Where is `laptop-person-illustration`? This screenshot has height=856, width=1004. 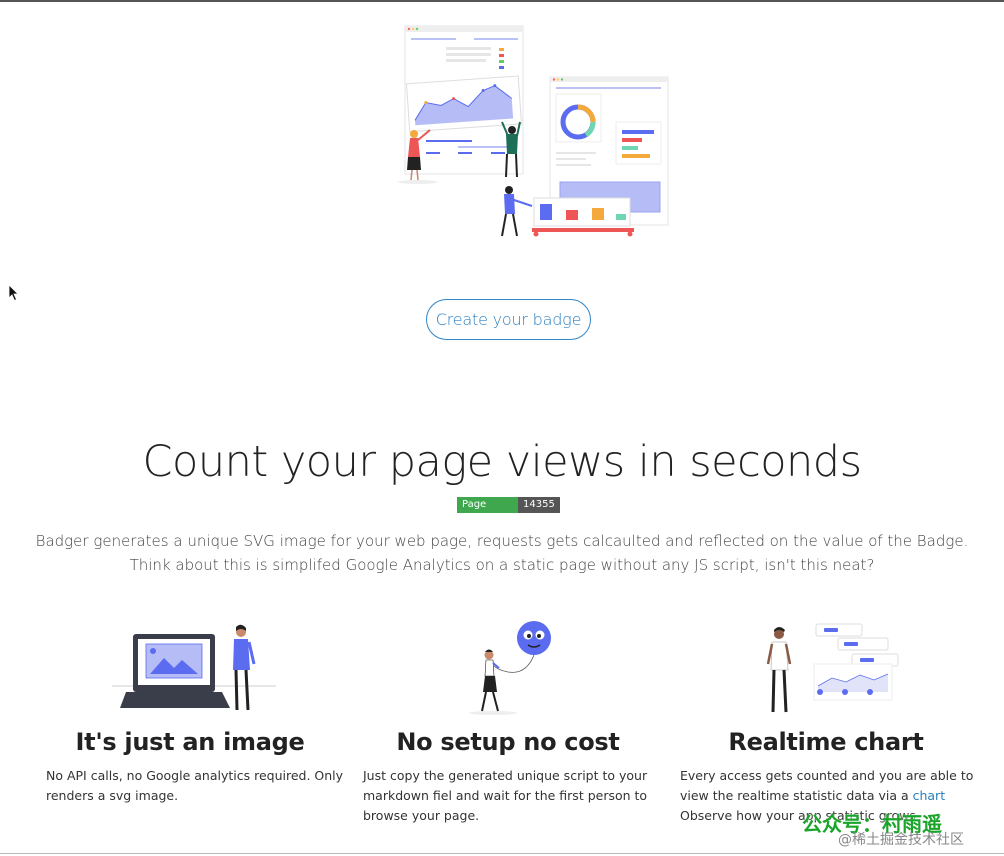
laptop-person-illustration is located at coordinates (194, 667).